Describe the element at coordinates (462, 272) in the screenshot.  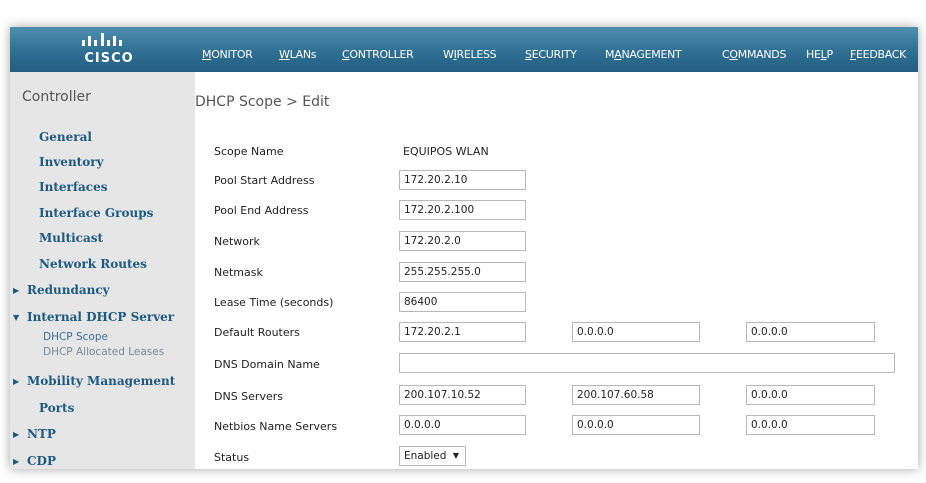
I see `netmask-input: 255.255.255.0` at that location.